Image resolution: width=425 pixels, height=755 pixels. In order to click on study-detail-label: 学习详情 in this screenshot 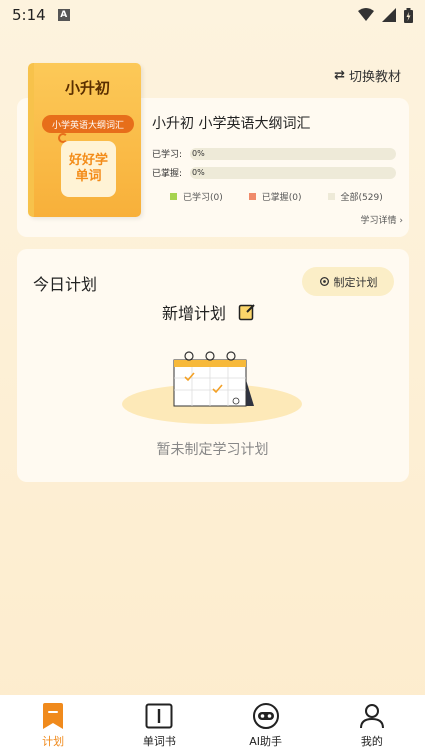, I will do `click(378, 221)`.